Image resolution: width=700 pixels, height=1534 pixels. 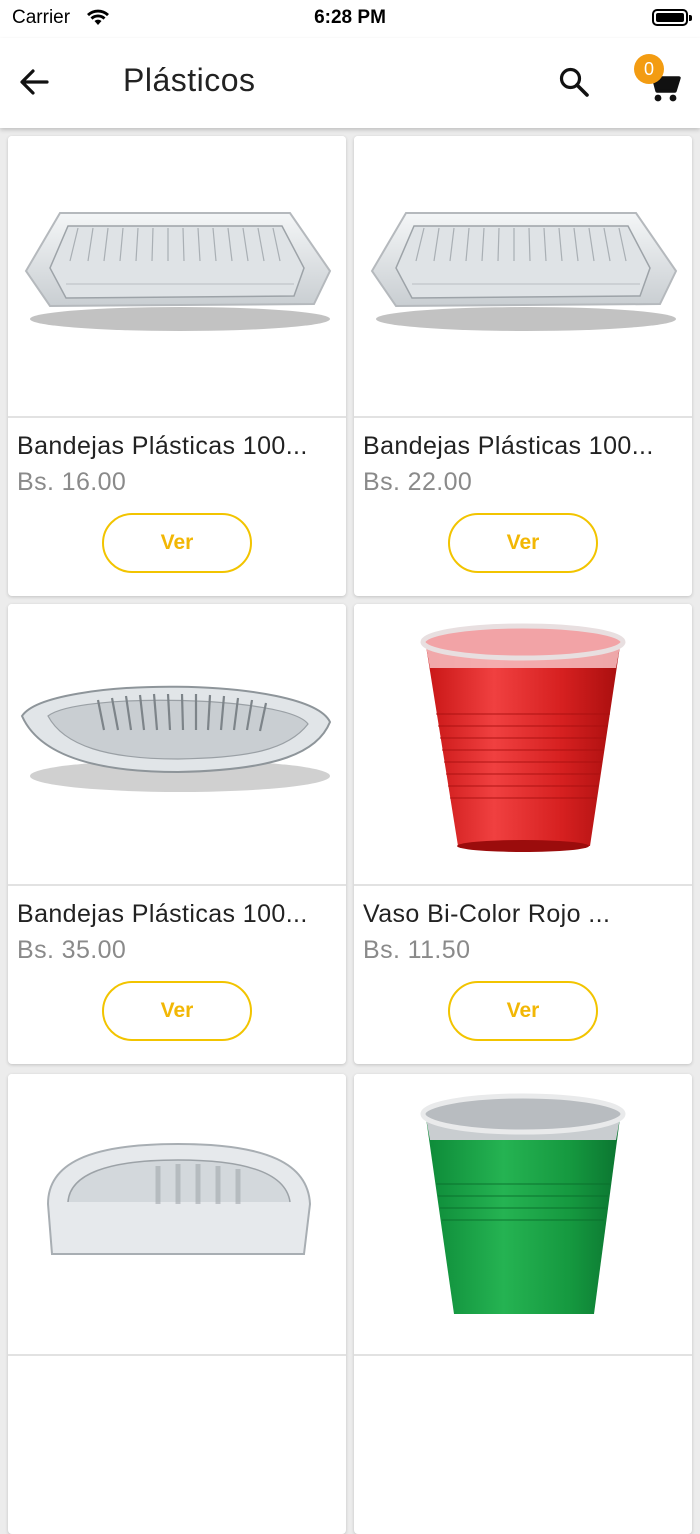 I want to click on product-card: Vaso Bi-Color Rojo ... Bs. 11.50 Ver, so click(x=523, y=834).